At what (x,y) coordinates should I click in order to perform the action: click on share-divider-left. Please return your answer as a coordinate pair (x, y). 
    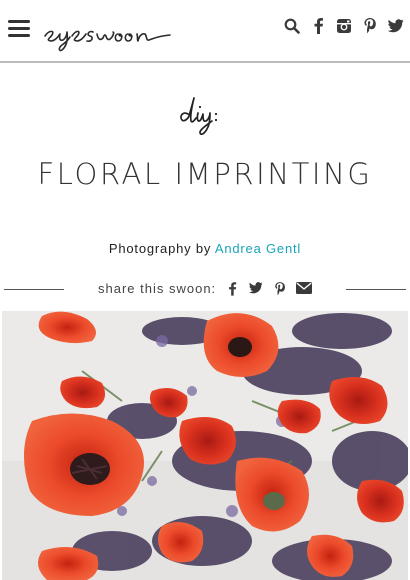
    Looking at the image, I should click on (34, 289).